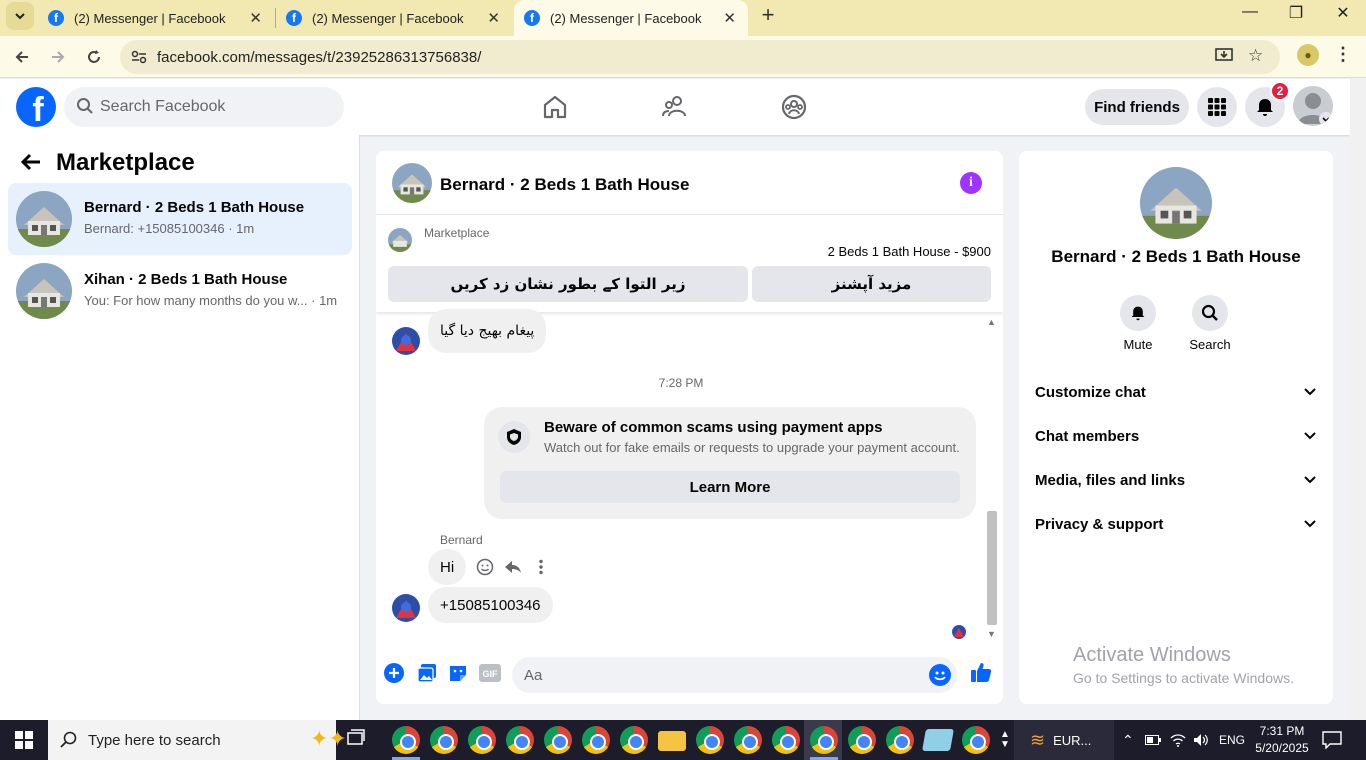 The image size is (1366, 760). I want to click on battery-icon, so click(1153, 740).